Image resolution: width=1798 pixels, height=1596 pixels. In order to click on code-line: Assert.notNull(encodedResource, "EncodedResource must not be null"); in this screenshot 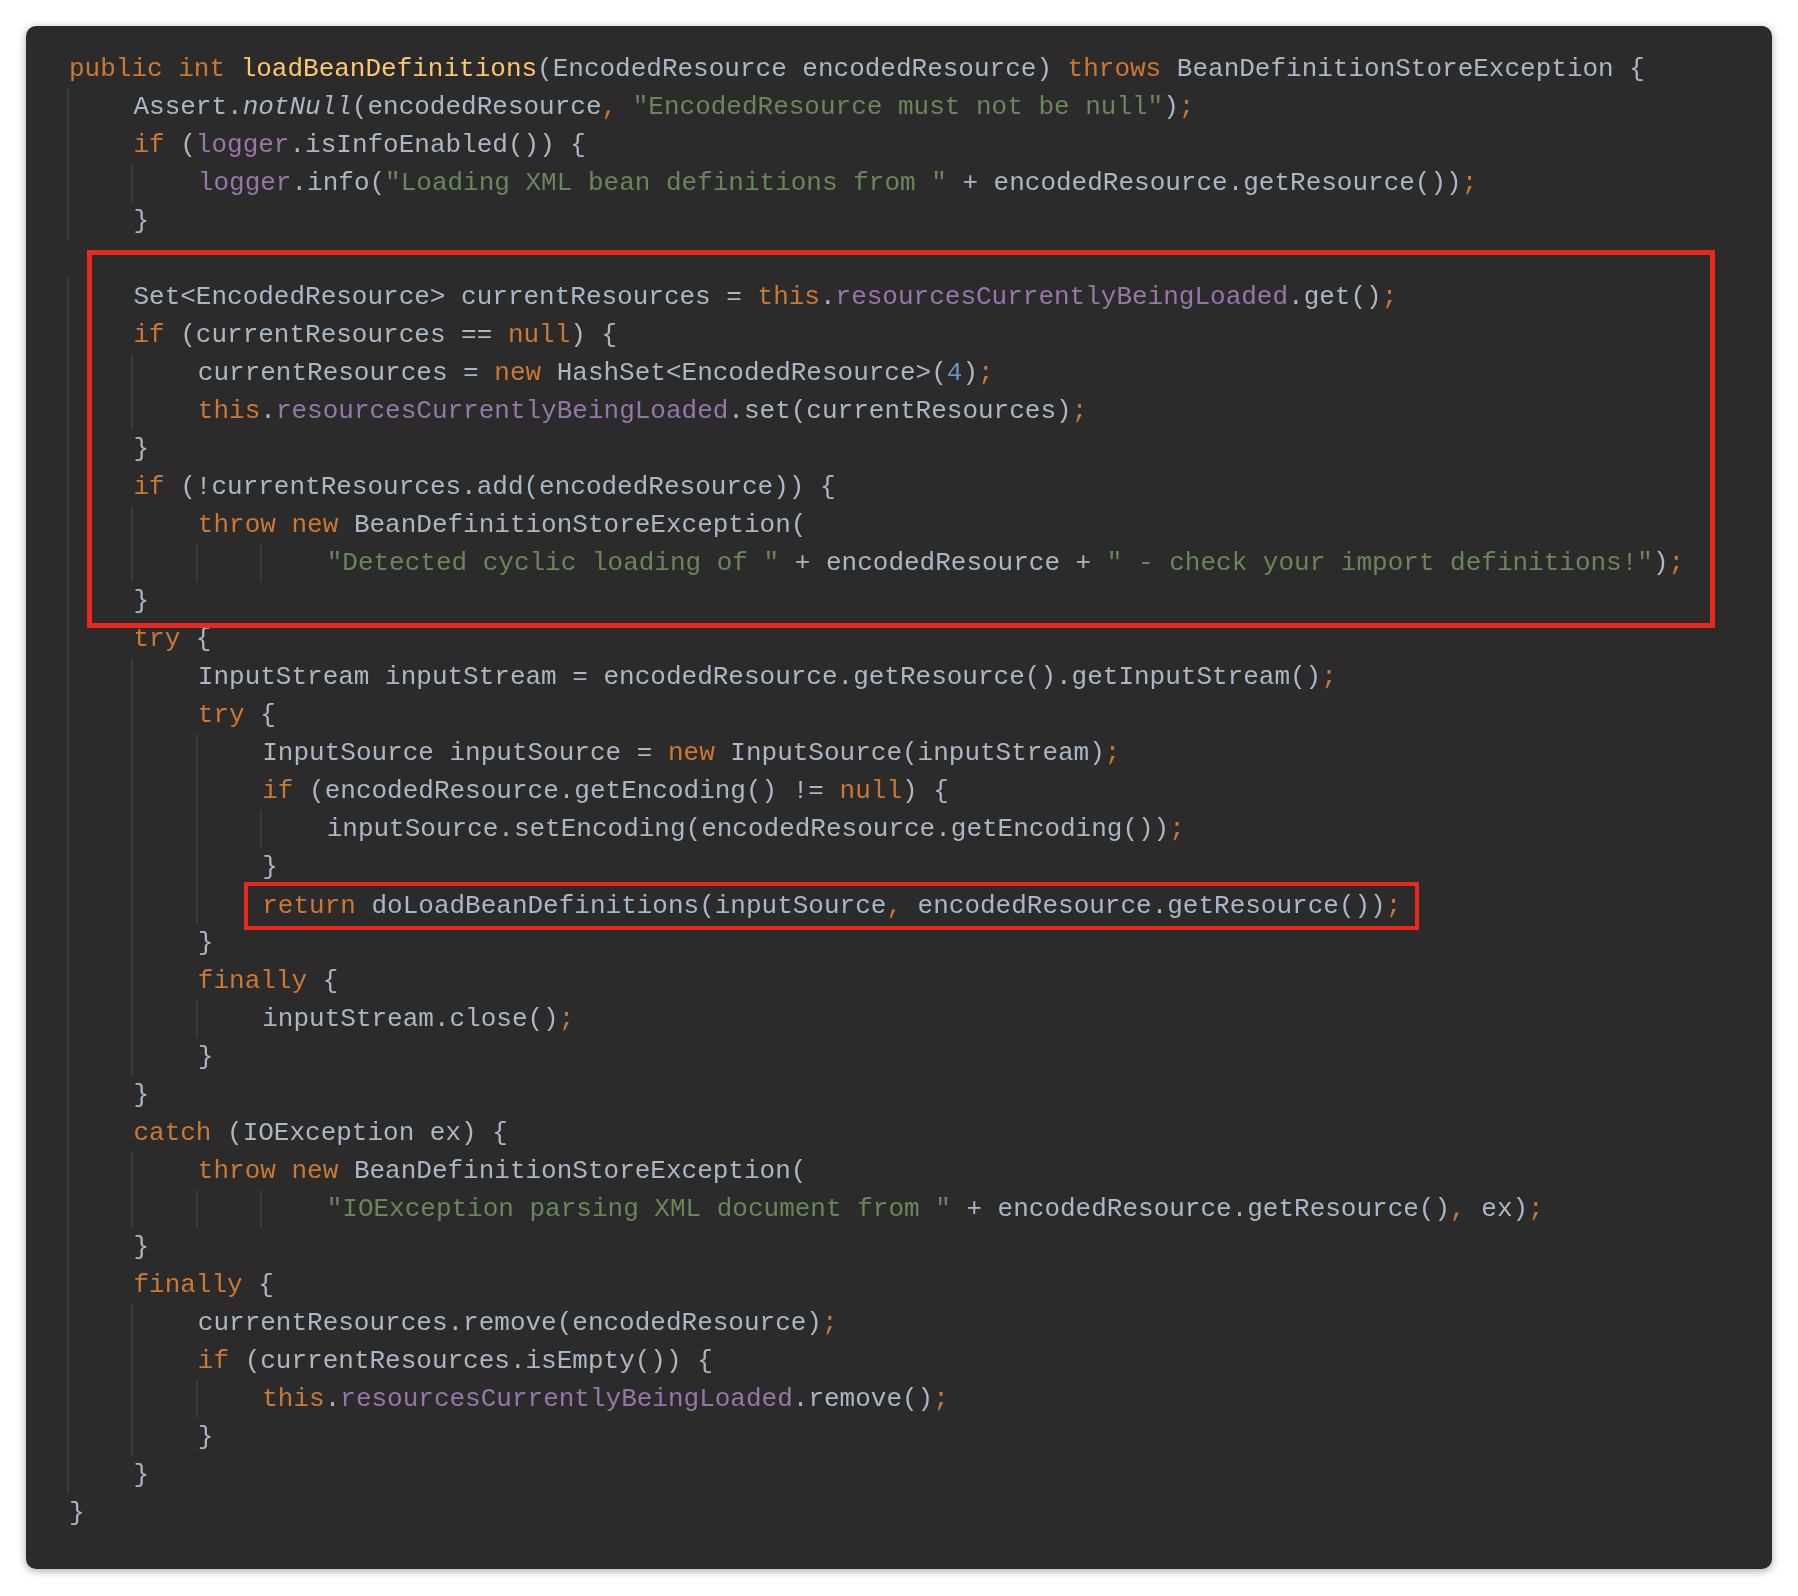, I will do `click(664, 107)`.